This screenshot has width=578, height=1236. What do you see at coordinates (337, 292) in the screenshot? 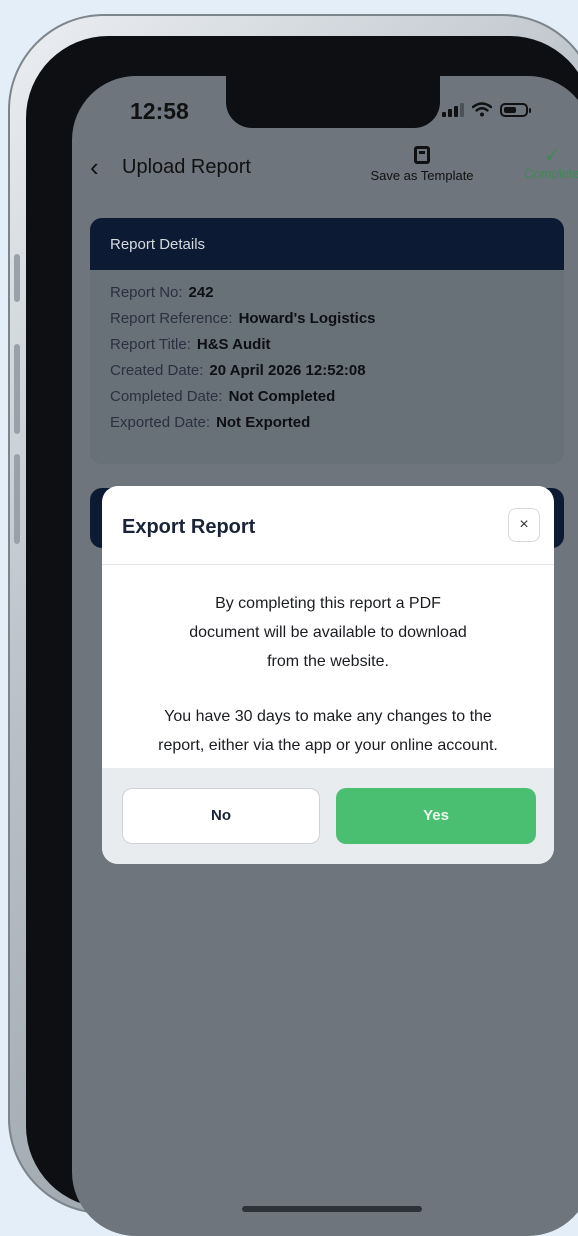
I see `detail-row: Report No: 242` at bounding box center [337, 292].